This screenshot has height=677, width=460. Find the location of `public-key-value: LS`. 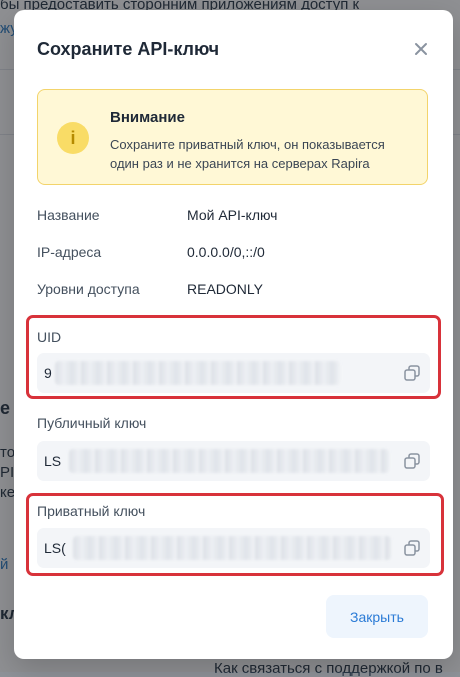

public-key-value: LS is located at coordinates (53, 461).